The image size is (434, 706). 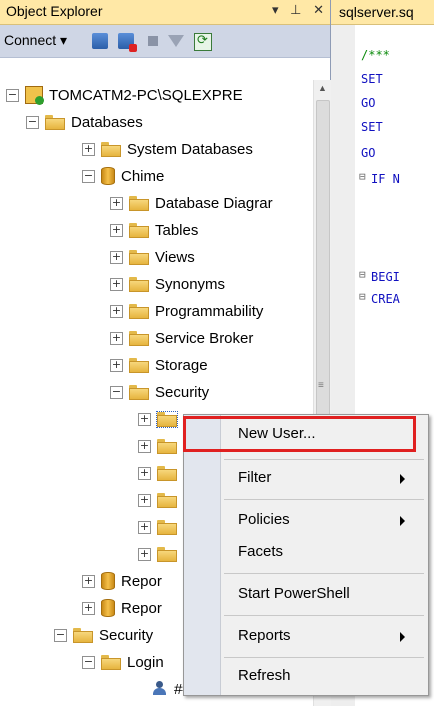 I want to click on menu-item-label: Refresh, so click(x=264, y=675).